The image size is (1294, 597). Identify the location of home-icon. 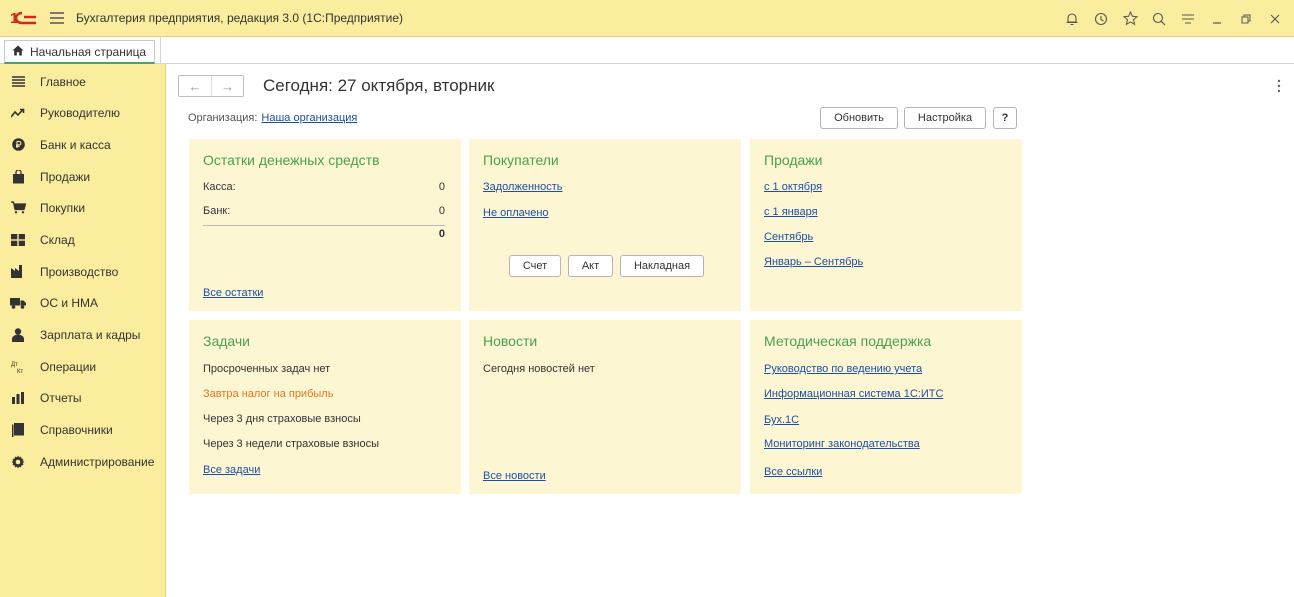
(18, 52).